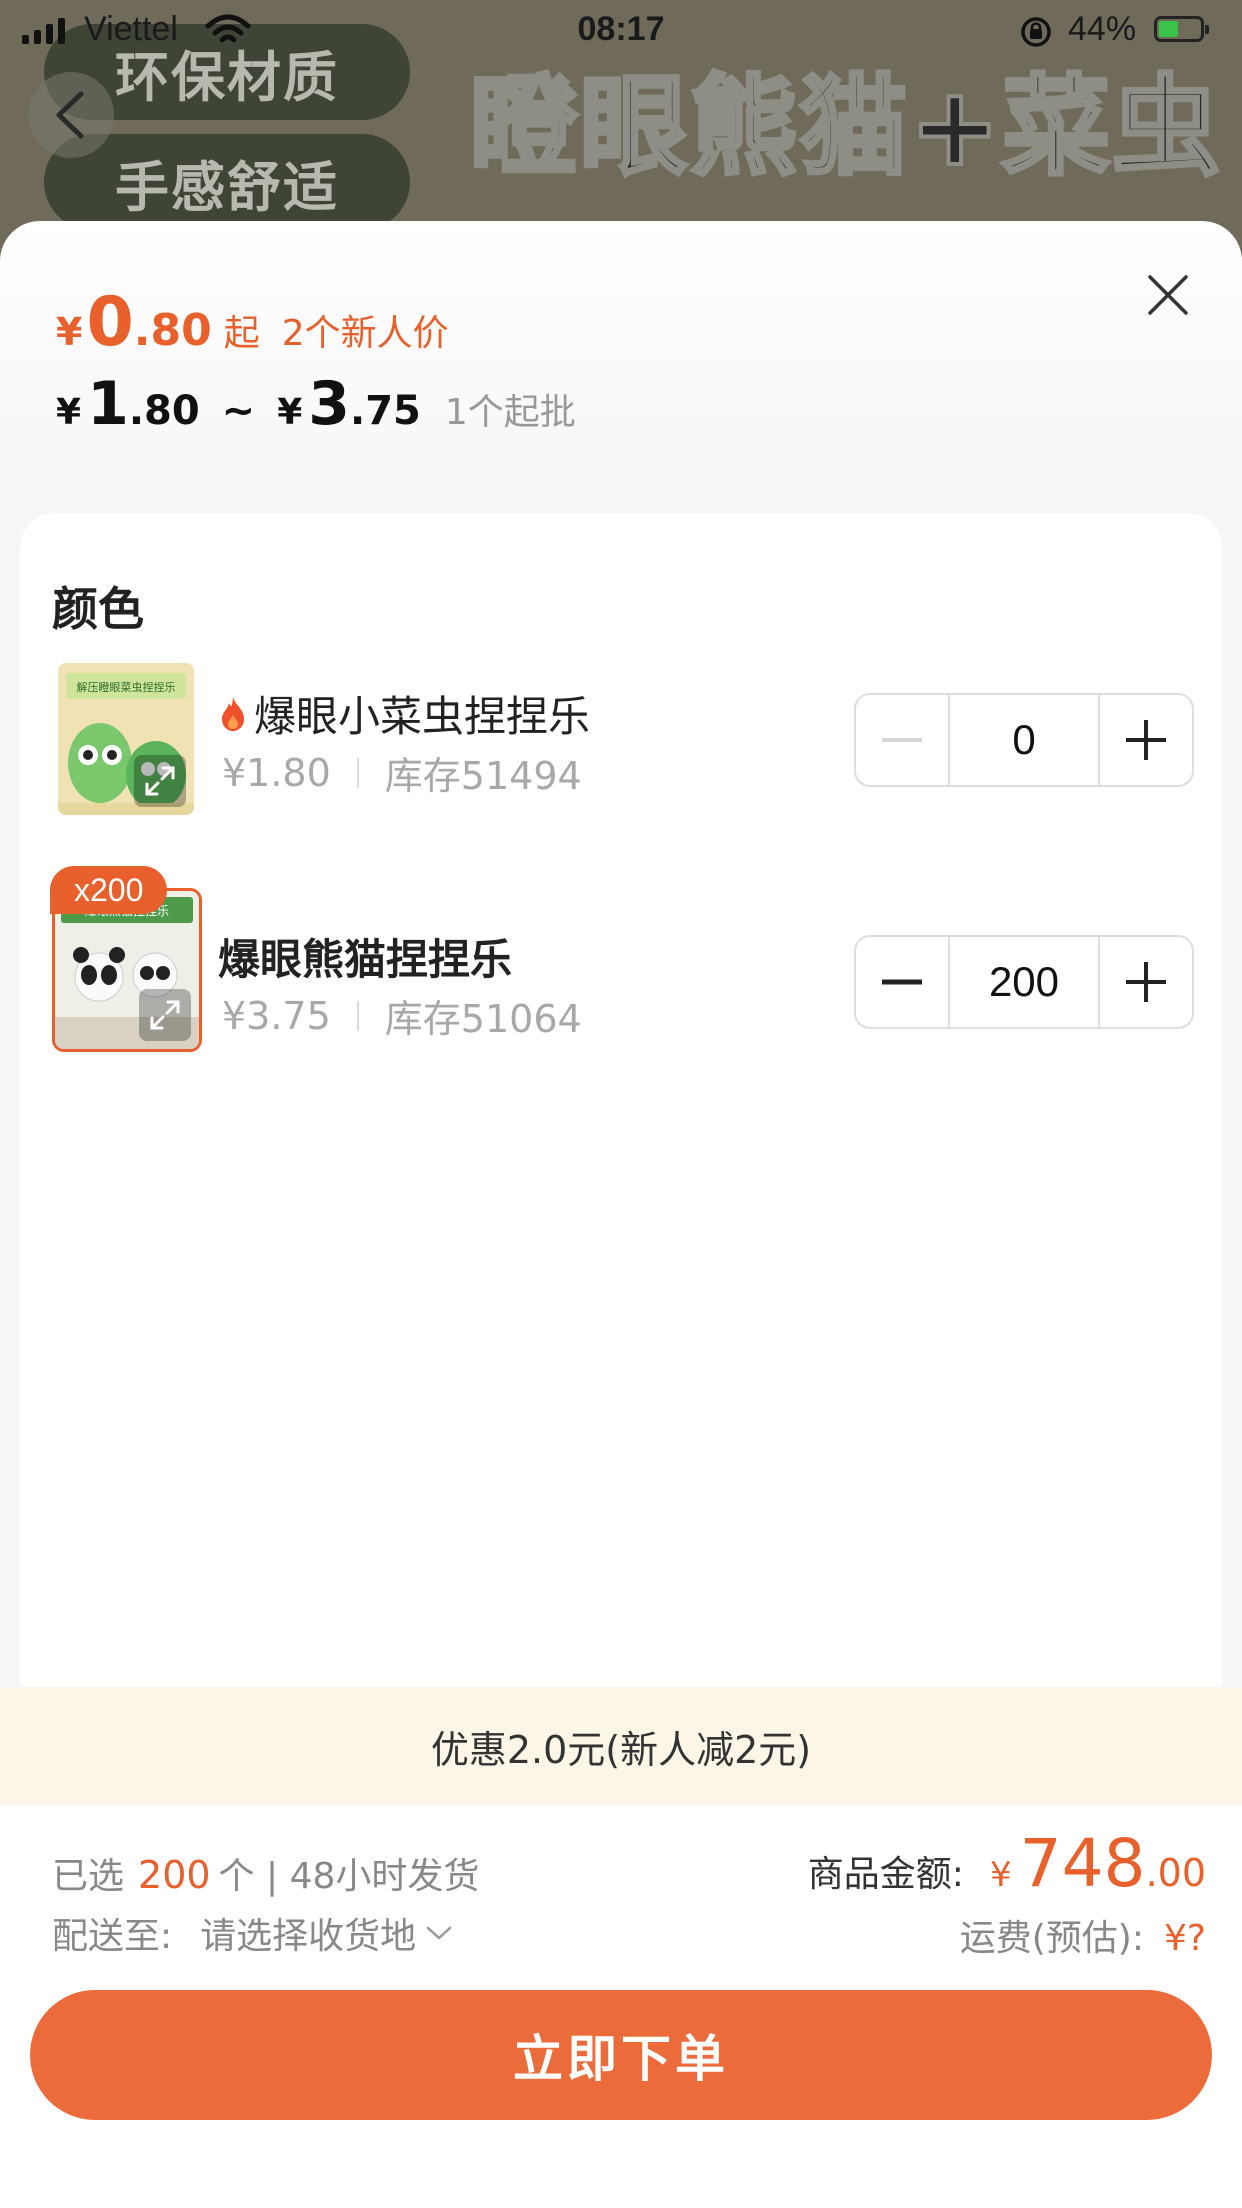 The width and height of the screenshot is (1242, 2208). I want to click on quantity-input: 0, so click(1024, 740).